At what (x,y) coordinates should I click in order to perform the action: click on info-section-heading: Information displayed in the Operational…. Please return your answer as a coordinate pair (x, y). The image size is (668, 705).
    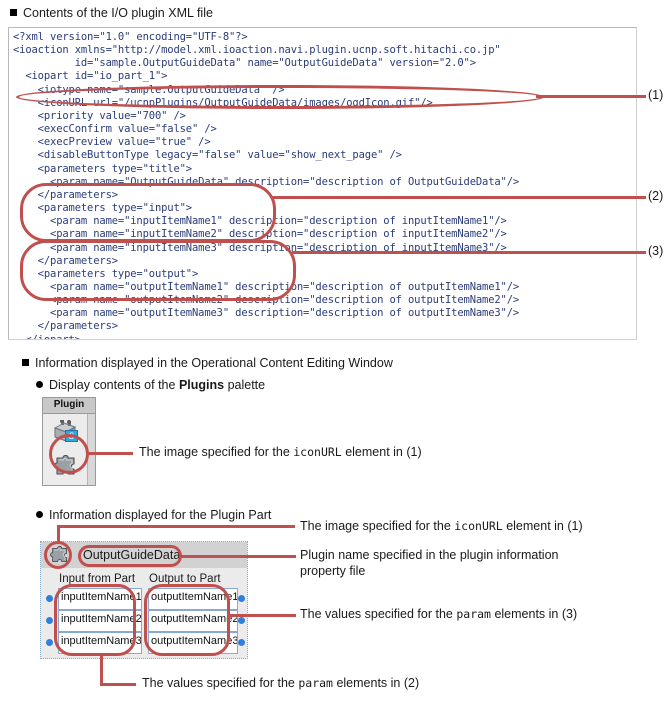
    Looking at the image, I should click on (207, 363).